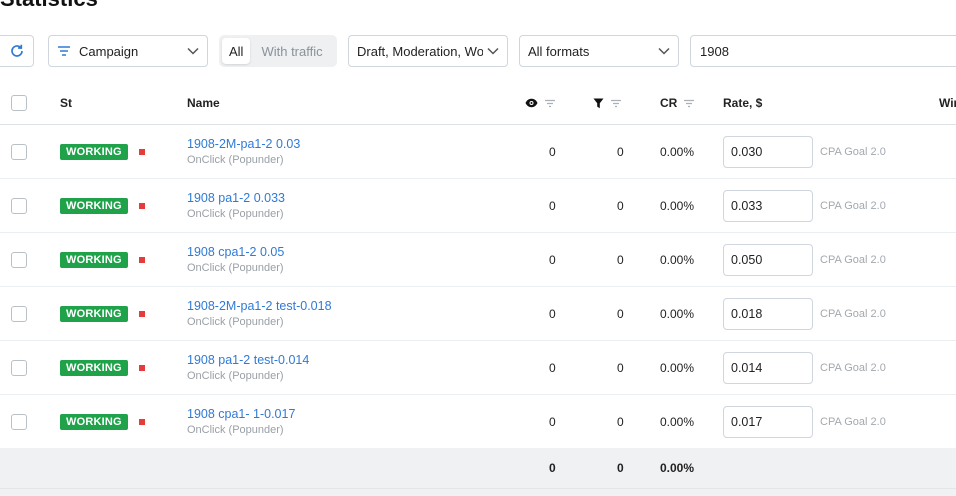  I want to click on format-select: All formats, so click(599, 51).